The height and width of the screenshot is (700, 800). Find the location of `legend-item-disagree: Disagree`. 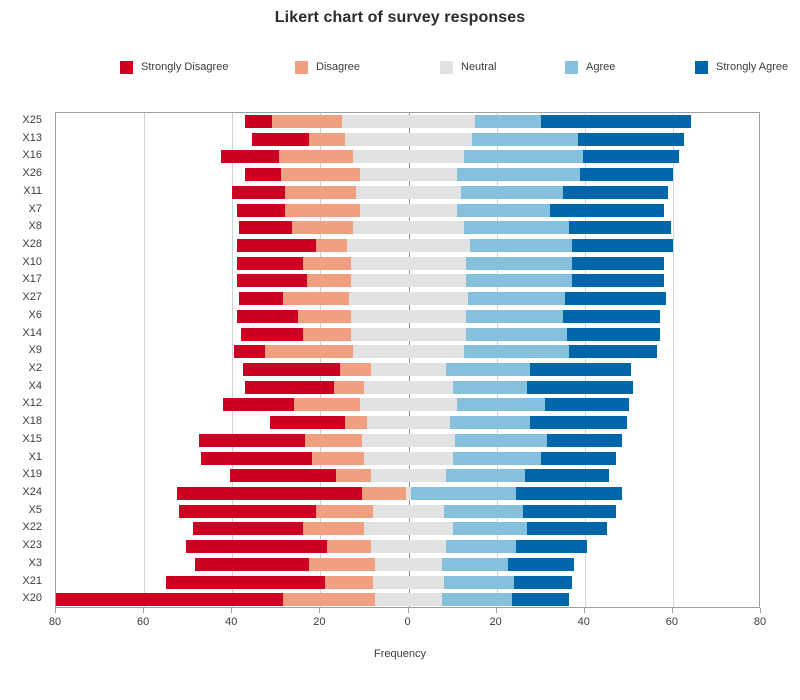

legend-item-disagree: Disagree is located at coordinates (327, 67).